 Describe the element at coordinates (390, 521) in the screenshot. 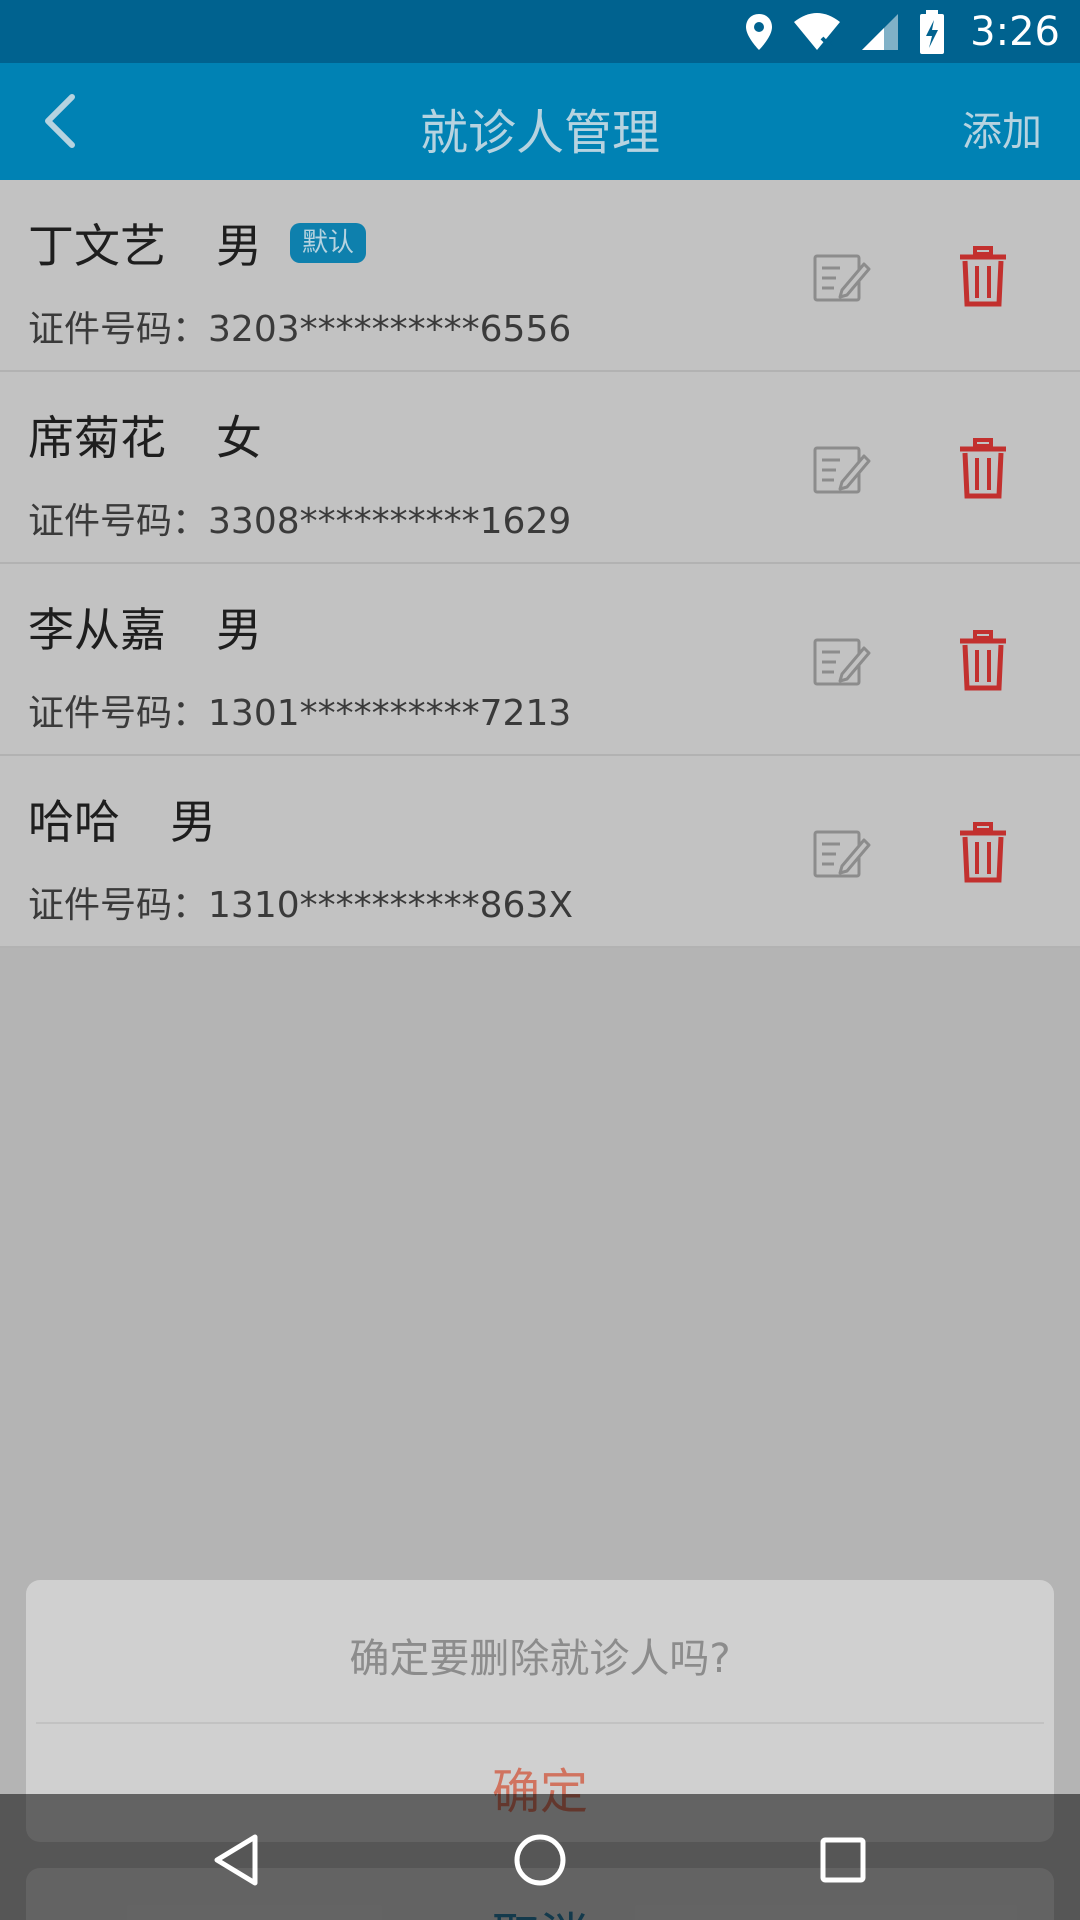

I see `id-number: 3308**********1629` at that location.